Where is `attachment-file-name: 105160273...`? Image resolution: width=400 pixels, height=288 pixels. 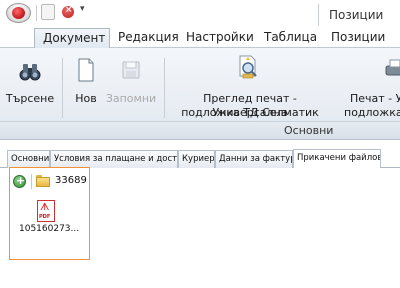
attachment-file-name: 105160273... is located at coordinates (49, 229).